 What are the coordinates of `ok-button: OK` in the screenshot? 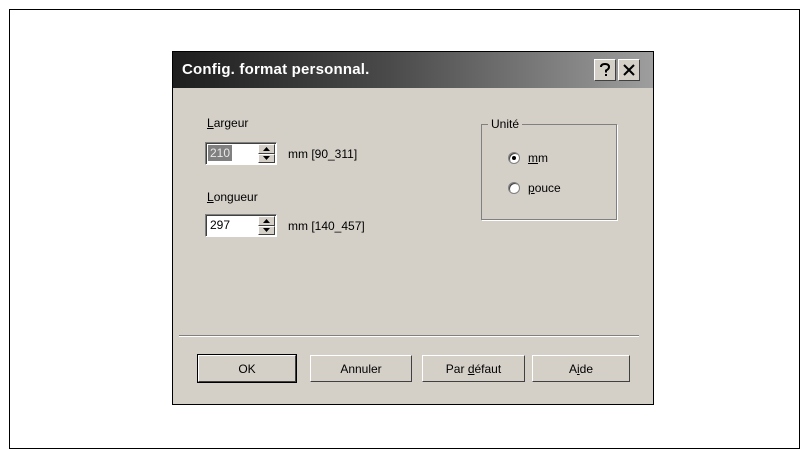 It's located at (247, 368).